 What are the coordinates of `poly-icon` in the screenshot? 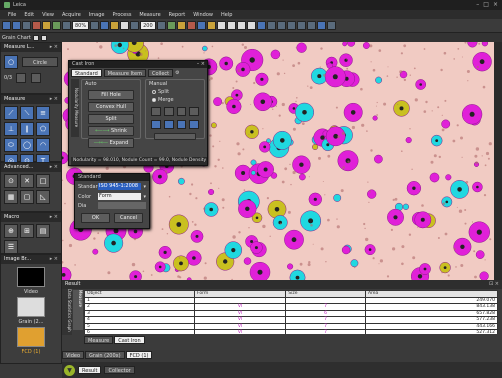 It's located at (291, 25).